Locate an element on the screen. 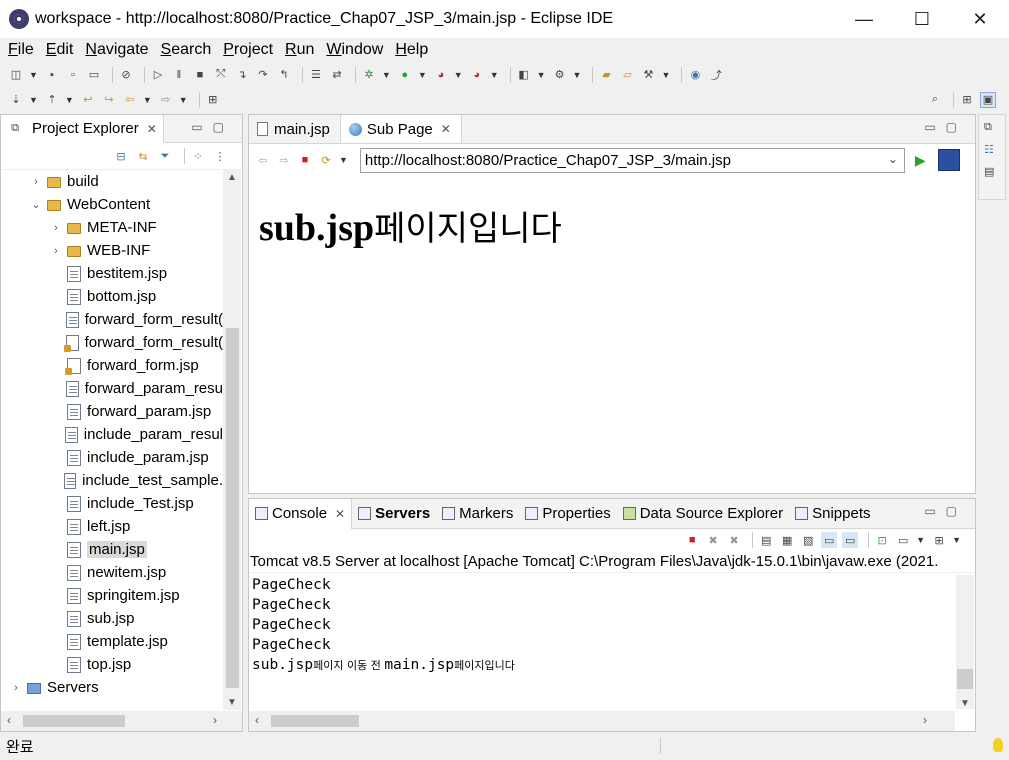  pin-console-icon: ⊡ is located at coordinates (882, 540).